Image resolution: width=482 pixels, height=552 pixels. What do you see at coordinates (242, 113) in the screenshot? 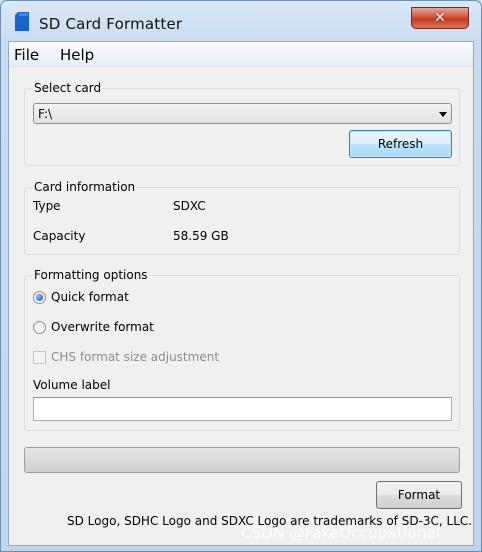
I see `card-select: F:\` at bounding box center [242, 113].